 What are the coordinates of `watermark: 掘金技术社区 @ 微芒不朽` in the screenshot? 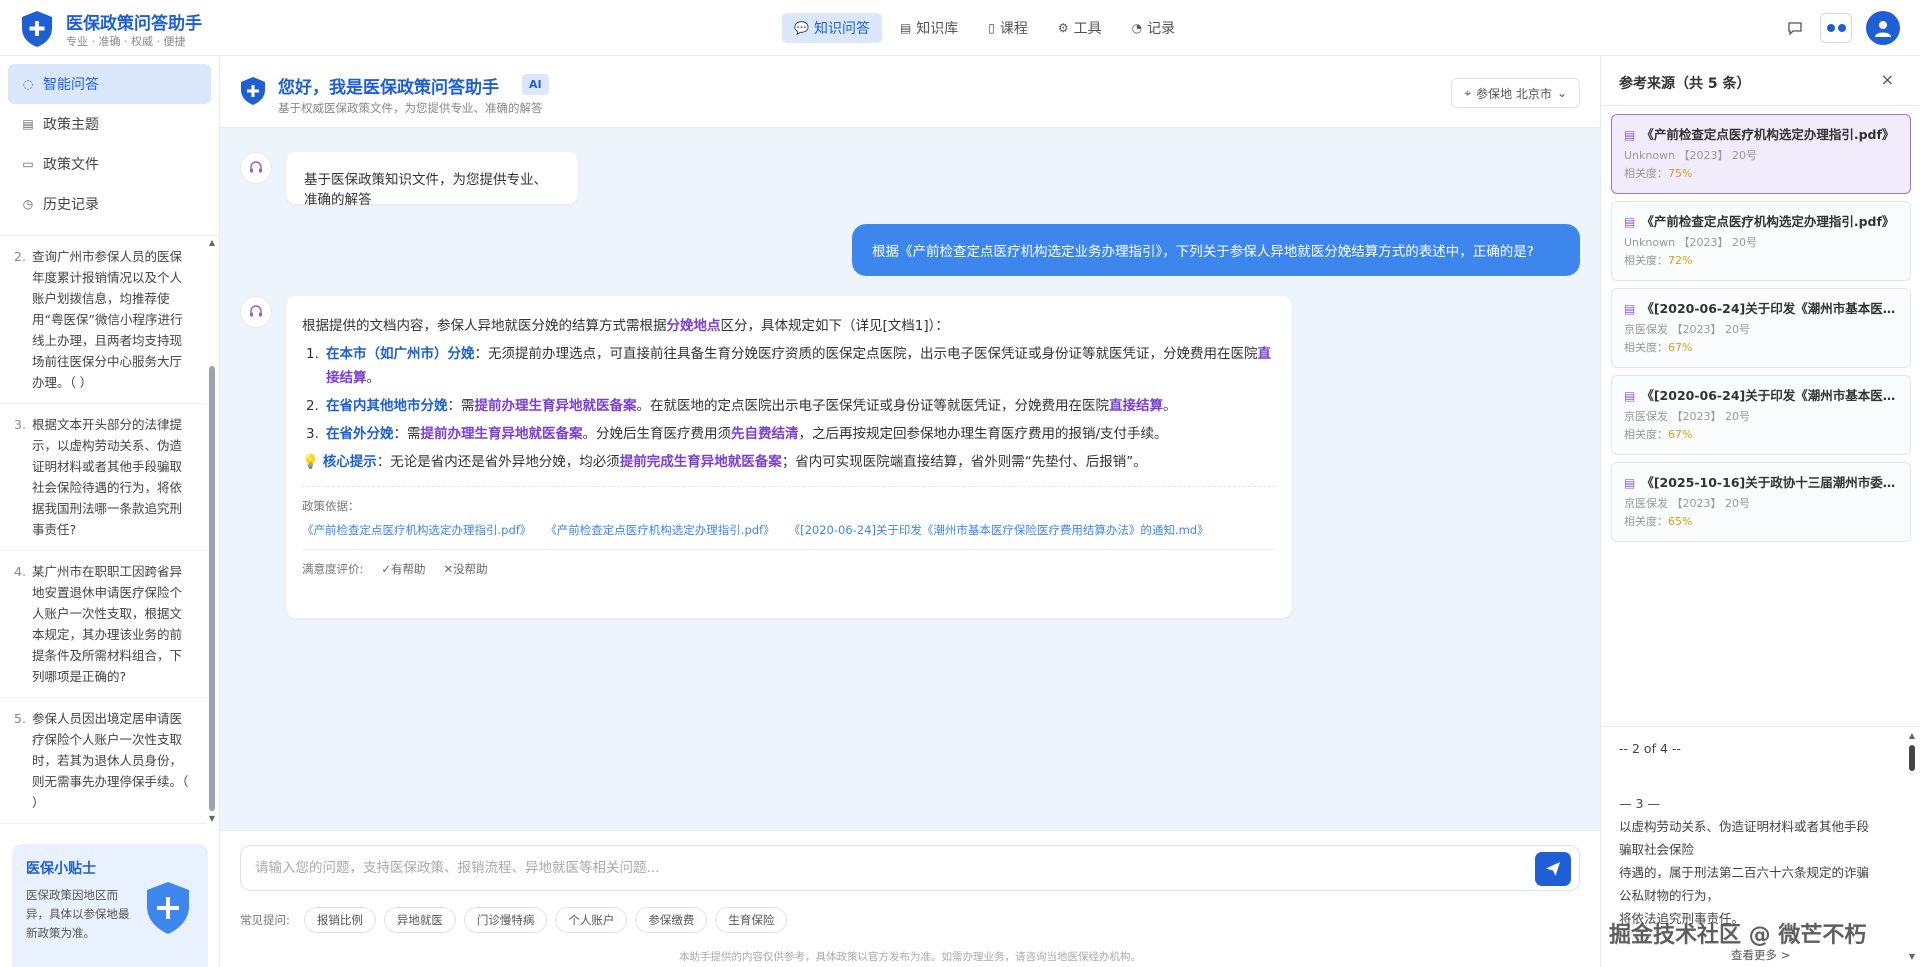 It's located at (1738, 935).